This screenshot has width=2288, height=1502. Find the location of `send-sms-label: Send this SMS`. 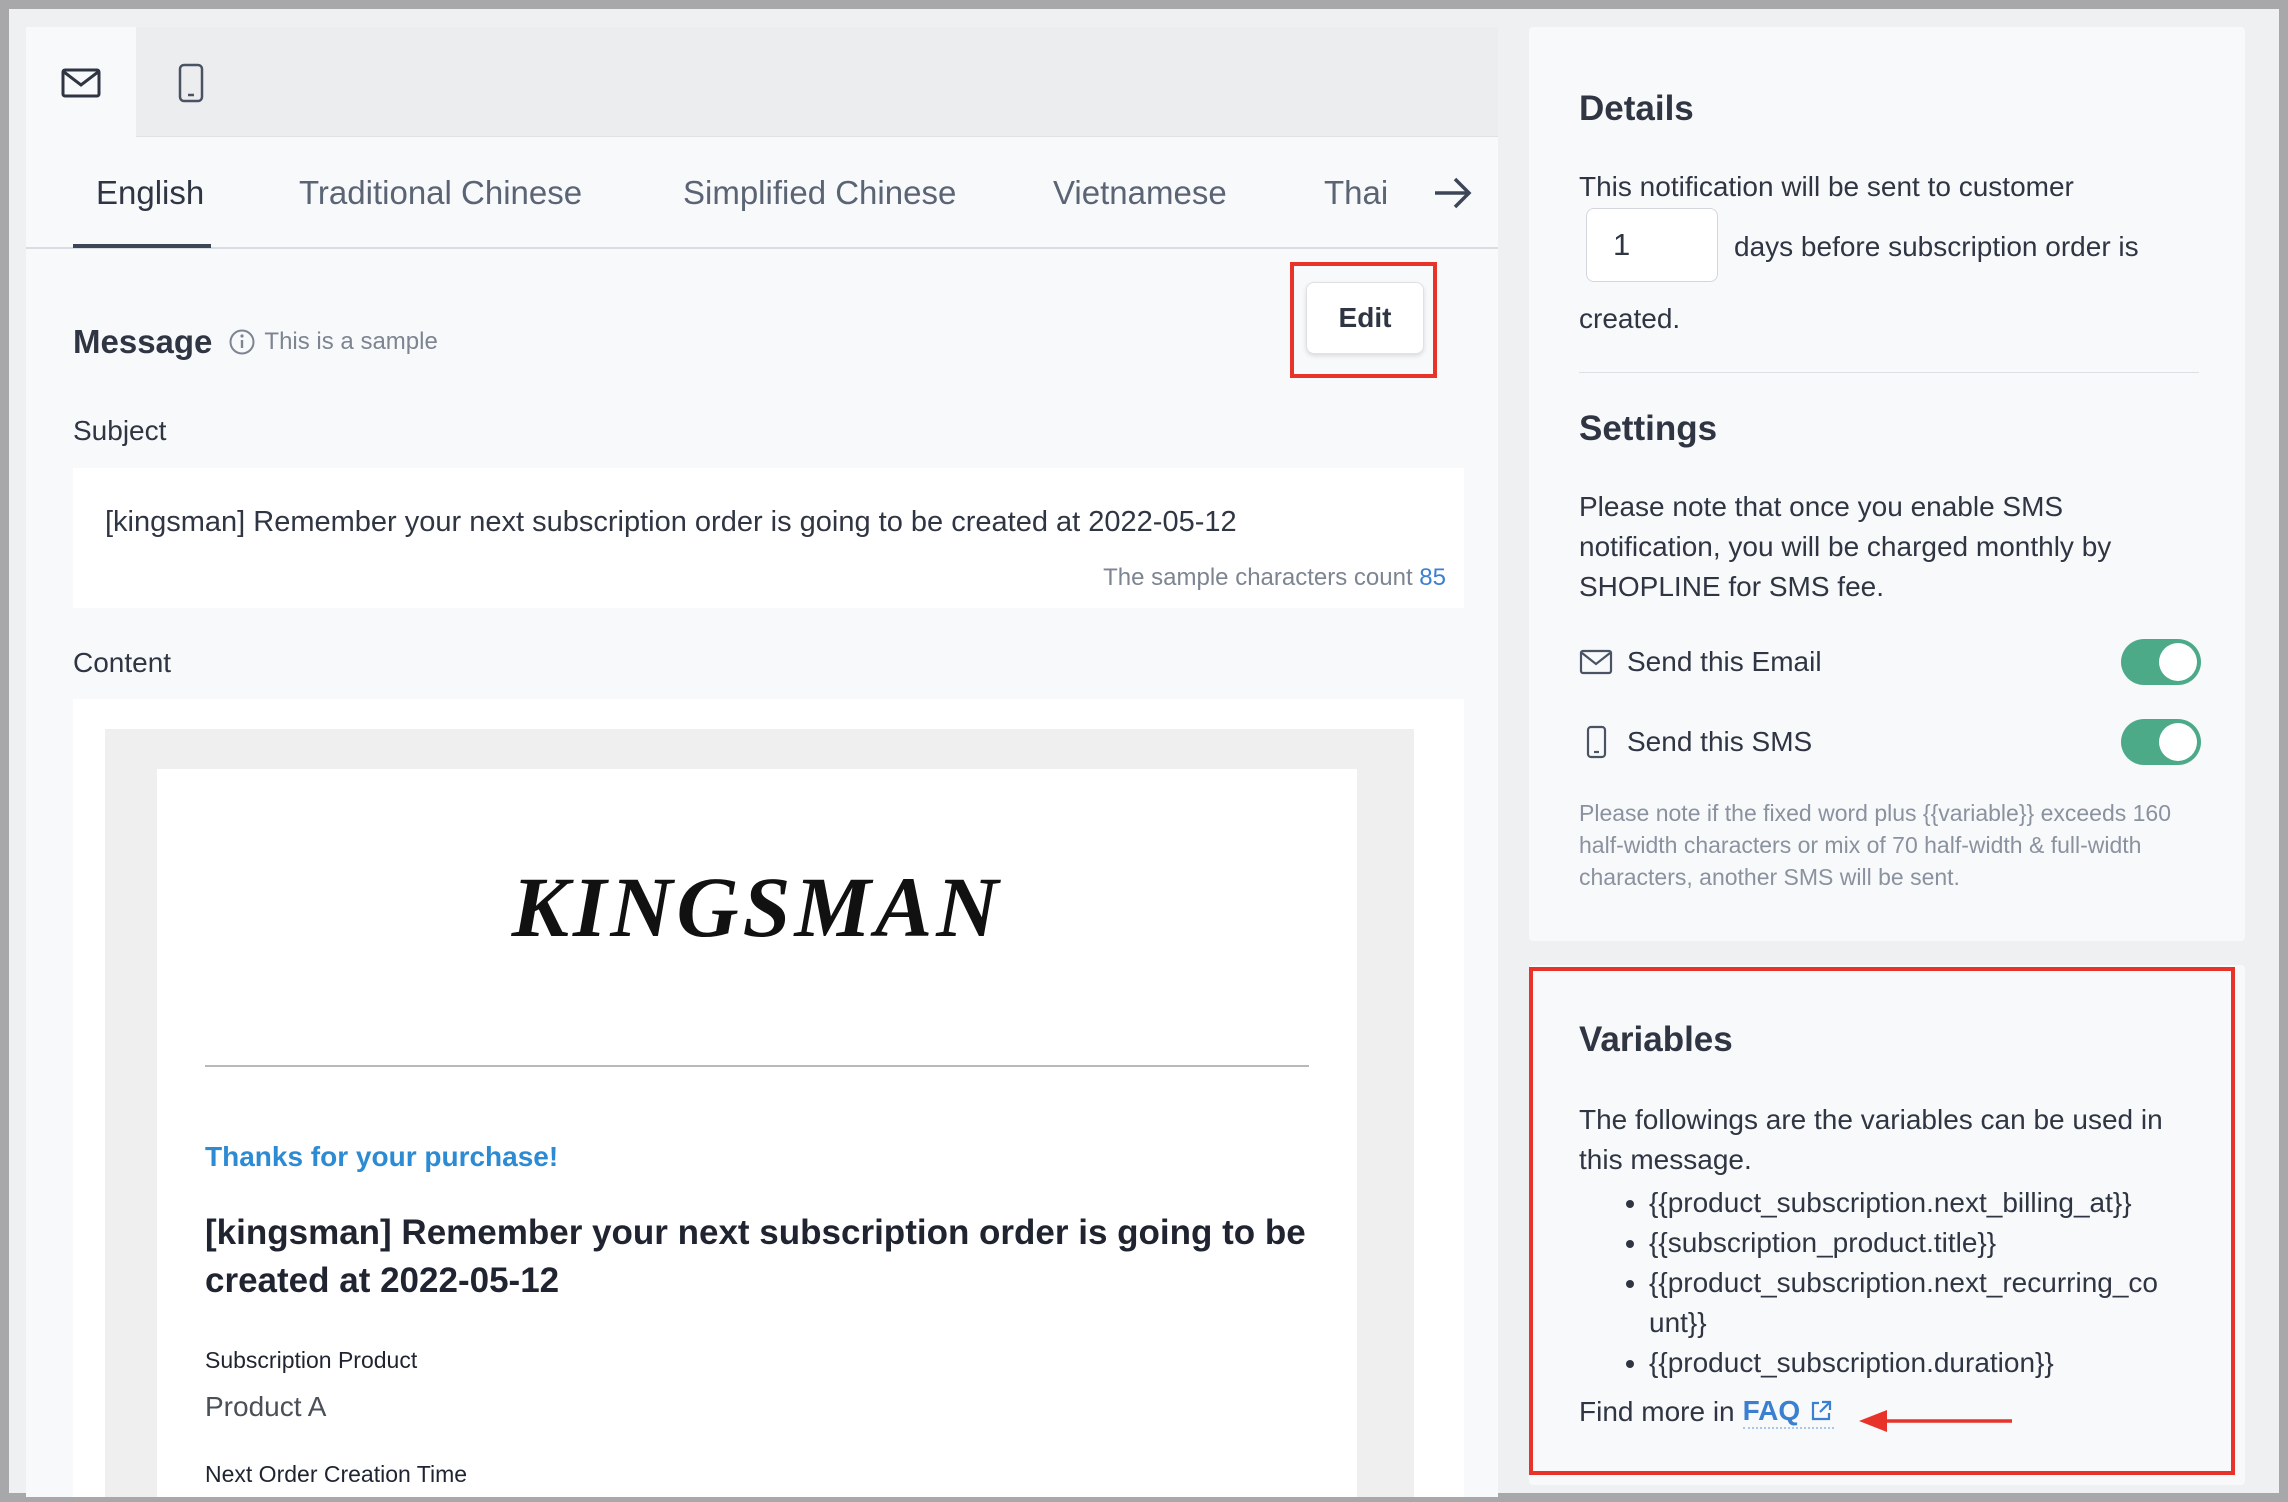

send-sms-label: Send this SMS is located at coordinates (1720, 741).